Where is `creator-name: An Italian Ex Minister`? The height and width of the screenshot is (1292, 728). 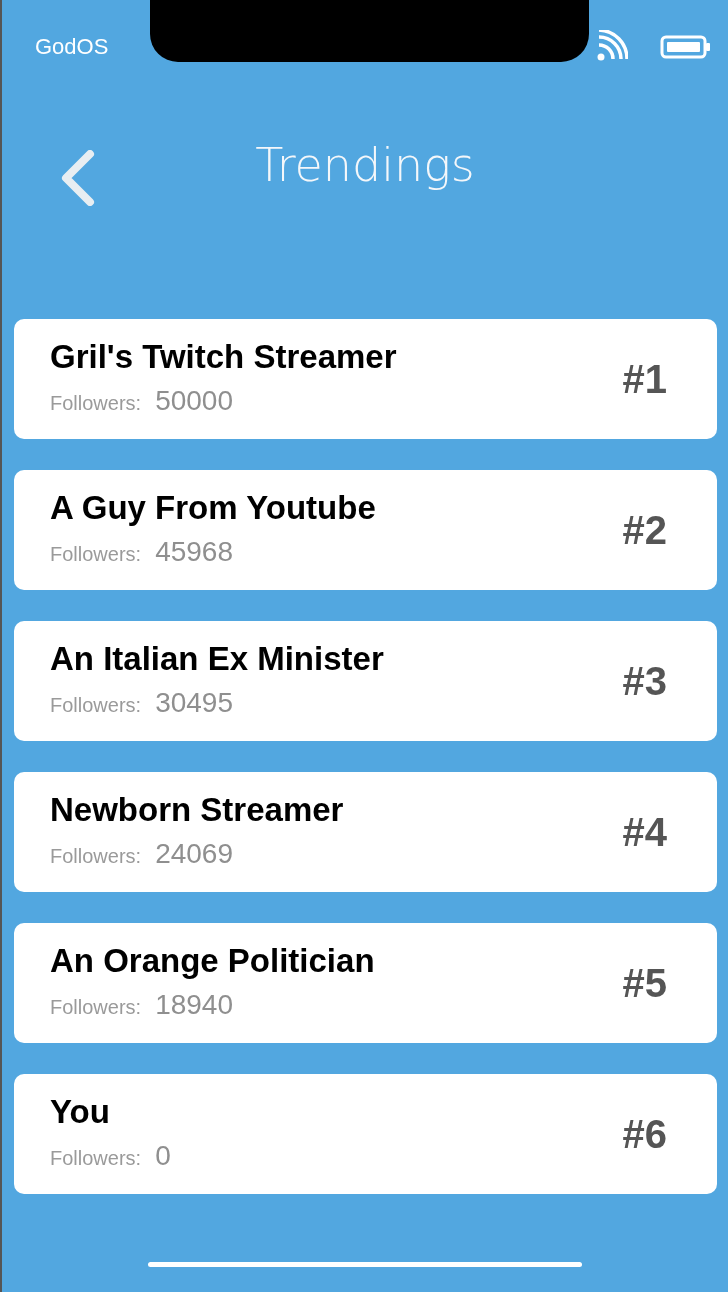 creator-name: An Italian Ex Minister is located at coordinates (217, 659).